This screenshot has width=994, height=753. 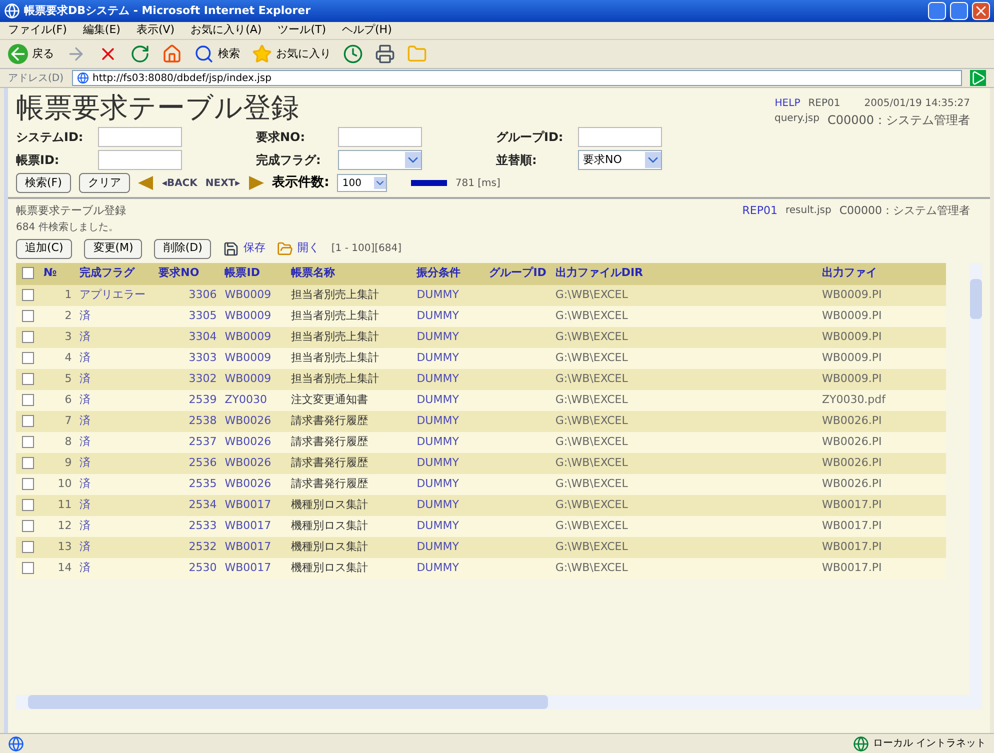 I want to click on next-arrow-icon, so click(x=256, y=183).